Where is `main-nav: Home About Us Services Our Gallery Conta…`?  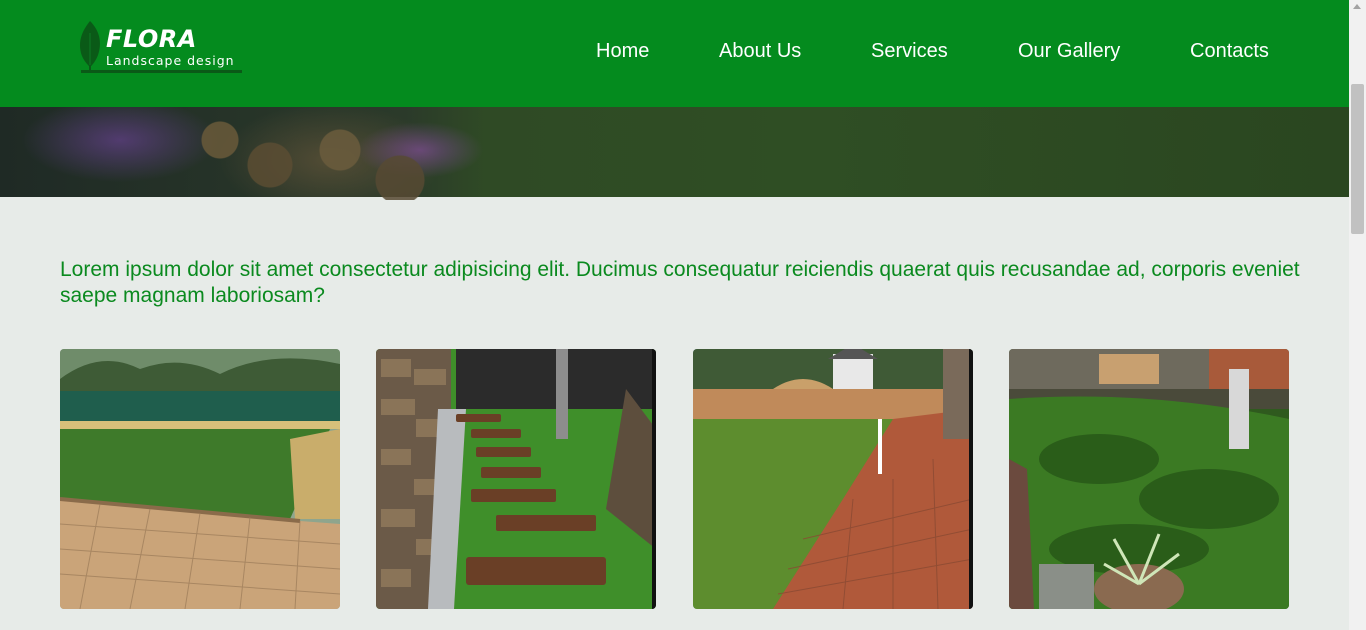 main-nav: Home About Us Services Our Gallery Conta… is located at coordinates (674, 53).